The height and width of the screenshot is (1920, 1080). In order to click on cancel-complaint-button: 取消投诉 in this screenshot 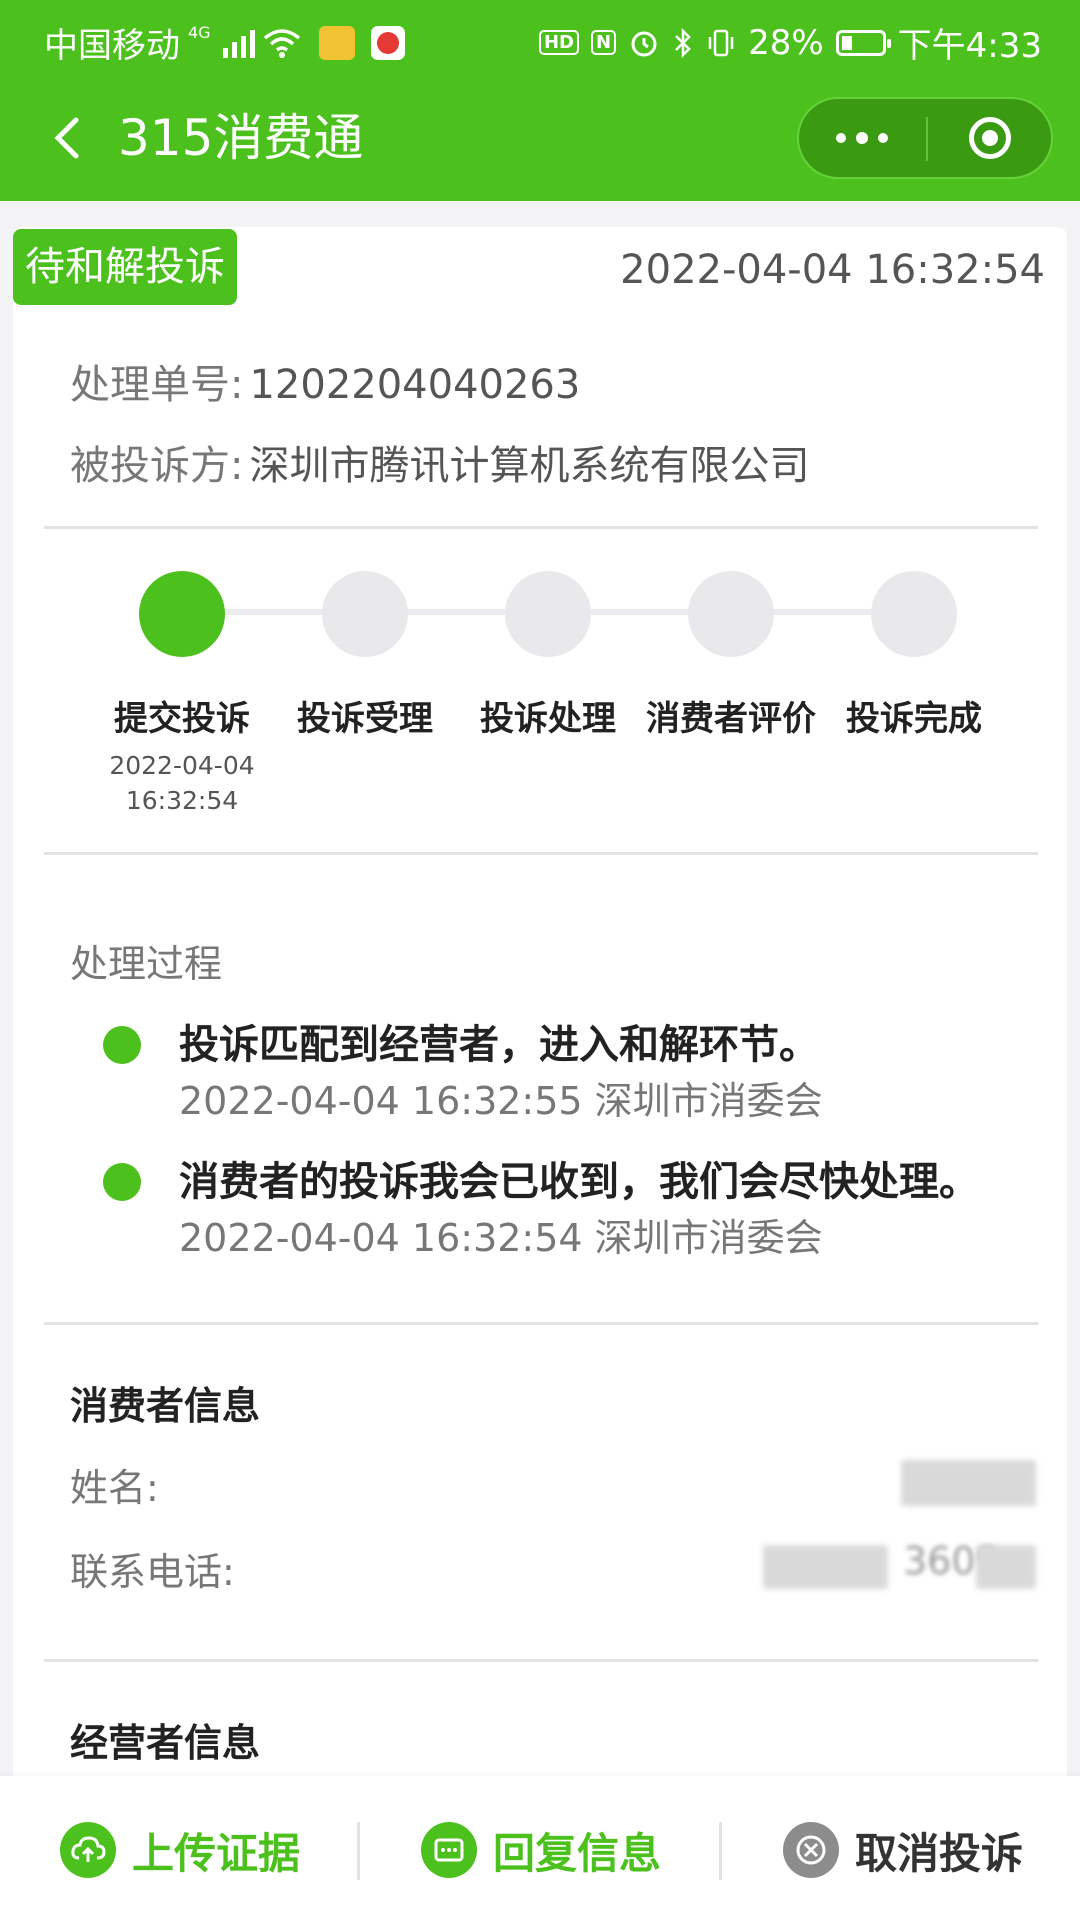, I will do `click(903, 1850)`.